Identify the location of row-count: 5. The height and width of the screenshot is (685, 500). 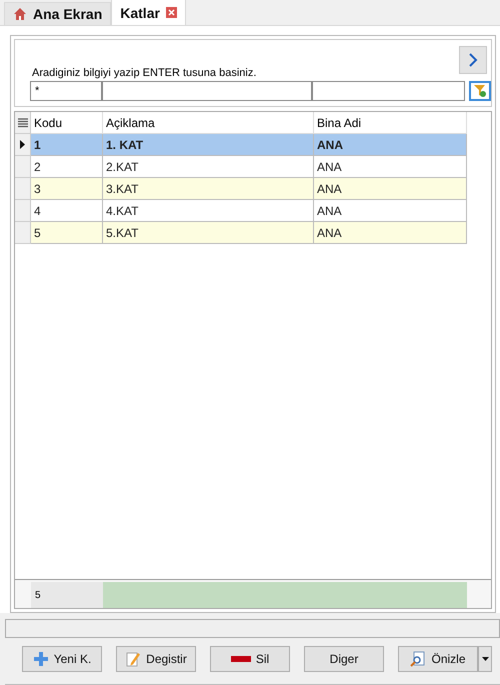
(67, 595).